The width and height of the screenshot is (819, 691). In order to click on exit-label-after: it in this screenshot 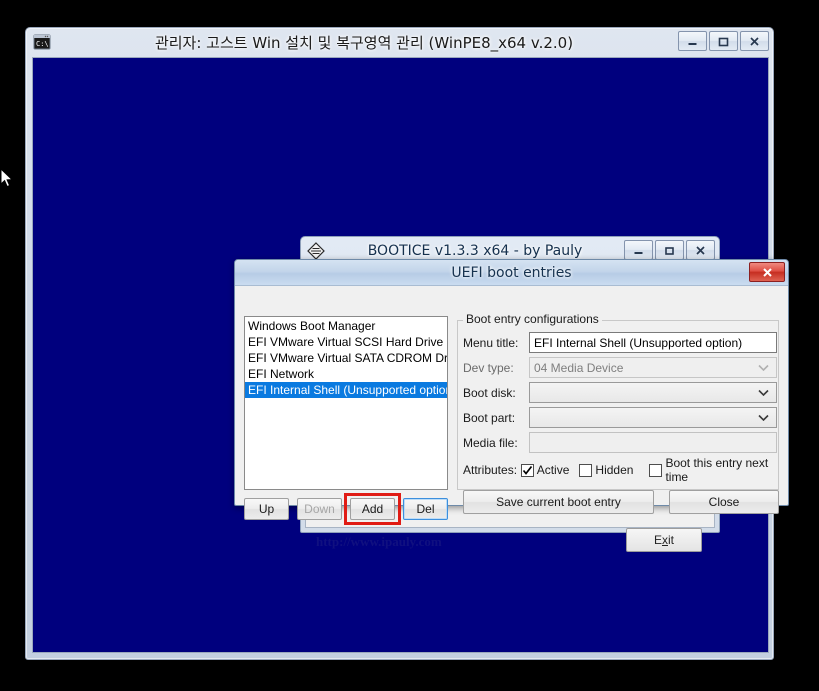, I will do `click(671, 540)`.